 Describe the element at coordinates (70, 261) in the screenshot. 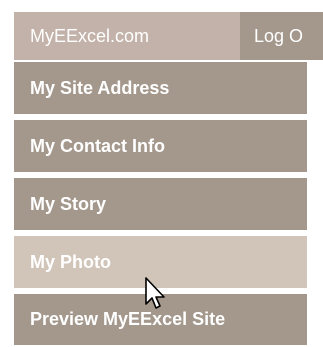

I see `menu-item-label: My Photo` at that location.